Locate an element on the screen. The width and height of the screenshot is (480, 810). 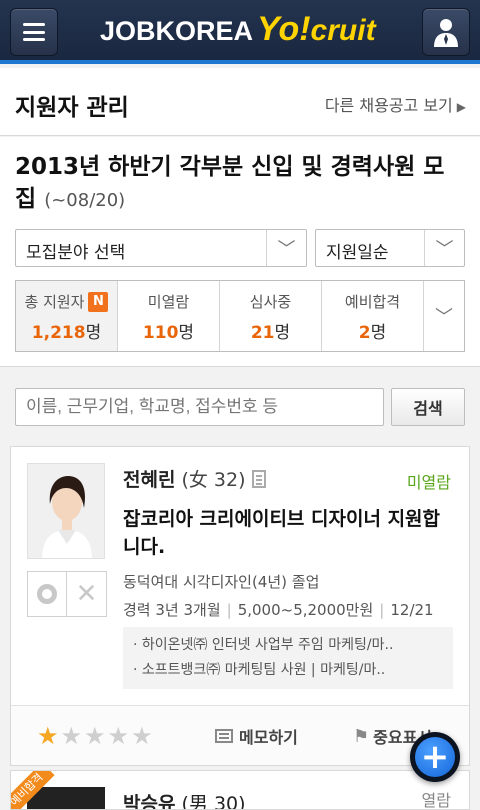
other-postings-link: 다른 채용공고 보기 ▶ is located at coordinates (395, 104).